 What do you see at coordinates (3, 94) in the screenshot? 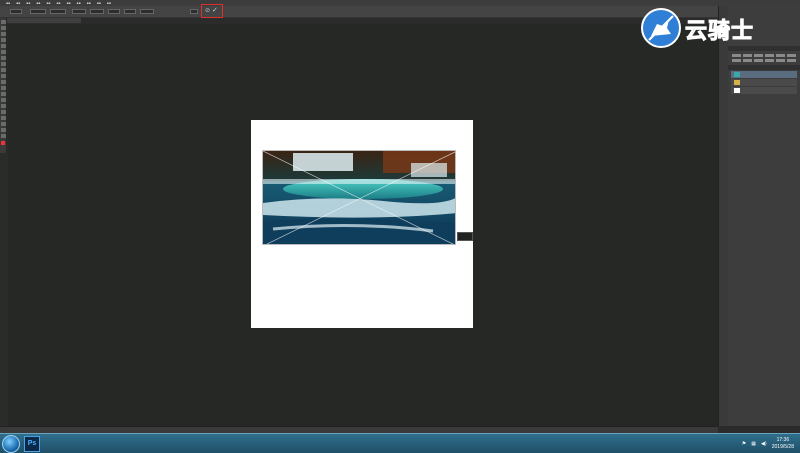
I see `blur-tool-icon` at bounding box center [3, 94].